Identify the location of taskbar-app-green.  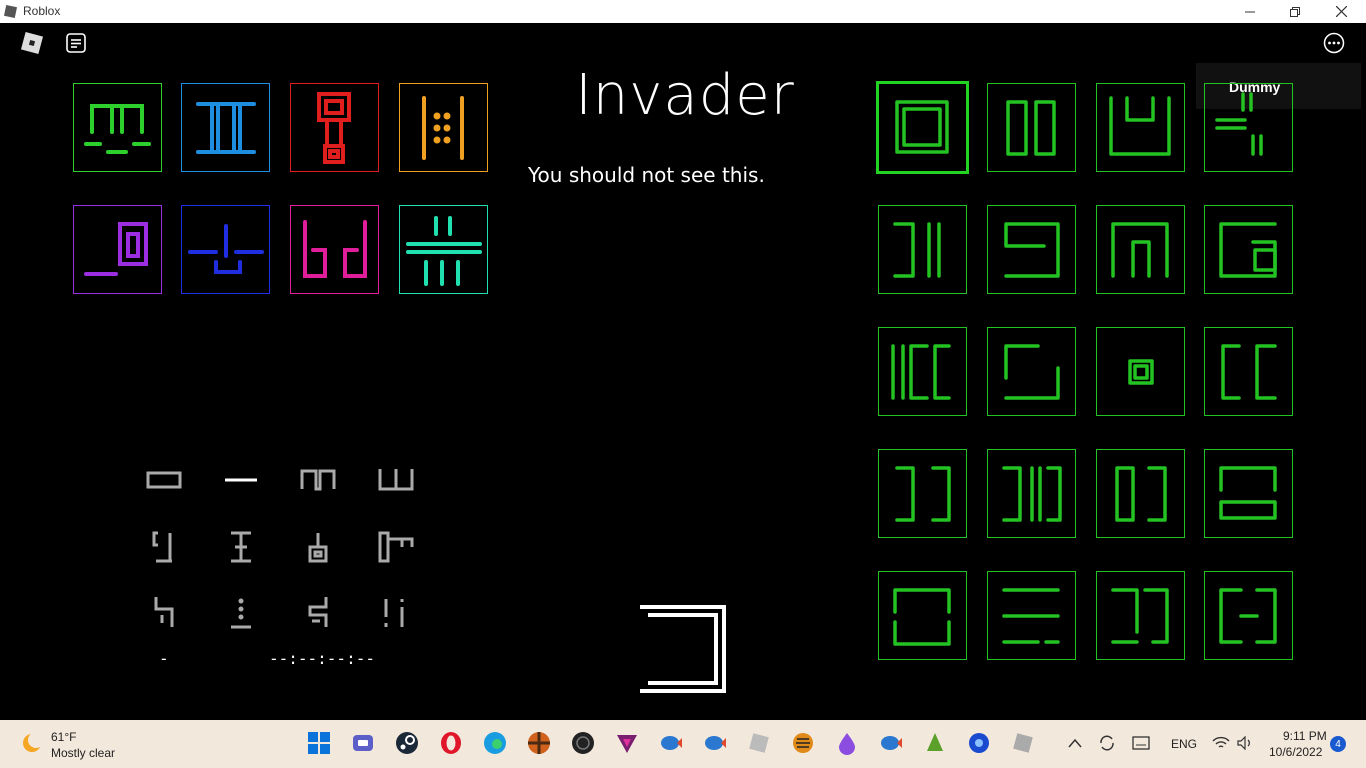
(935, 743).